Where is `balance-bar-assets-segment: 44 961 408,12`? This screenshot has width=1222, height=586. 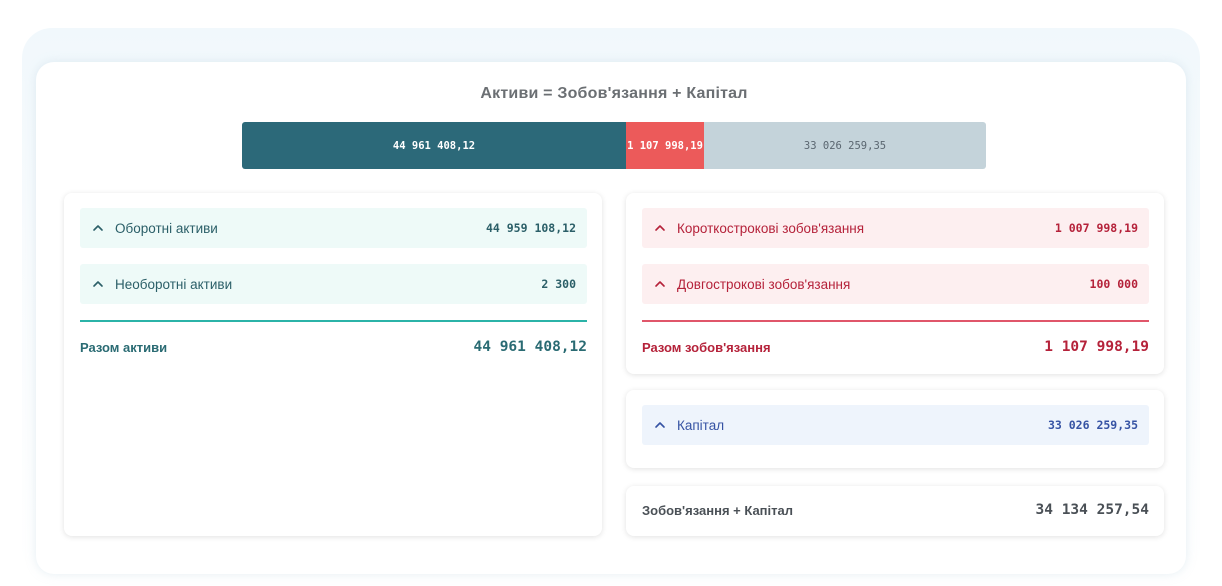
balance-bar-assets-segment: 44 961 408,12 is located at coordinates (434, 145).